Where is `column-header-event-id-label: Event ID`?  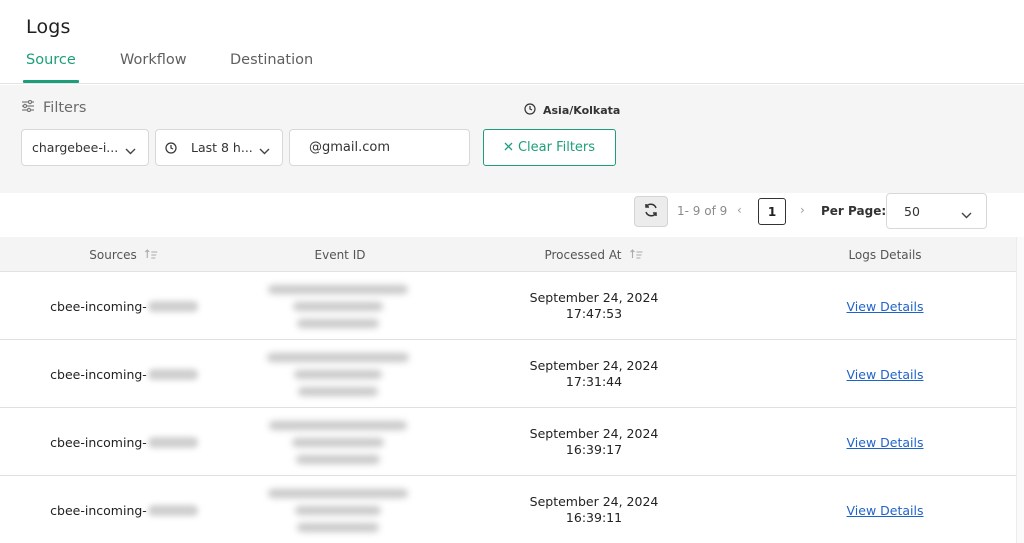
column-header-event-id-label: Event ID is located at coordinates (340, 254).